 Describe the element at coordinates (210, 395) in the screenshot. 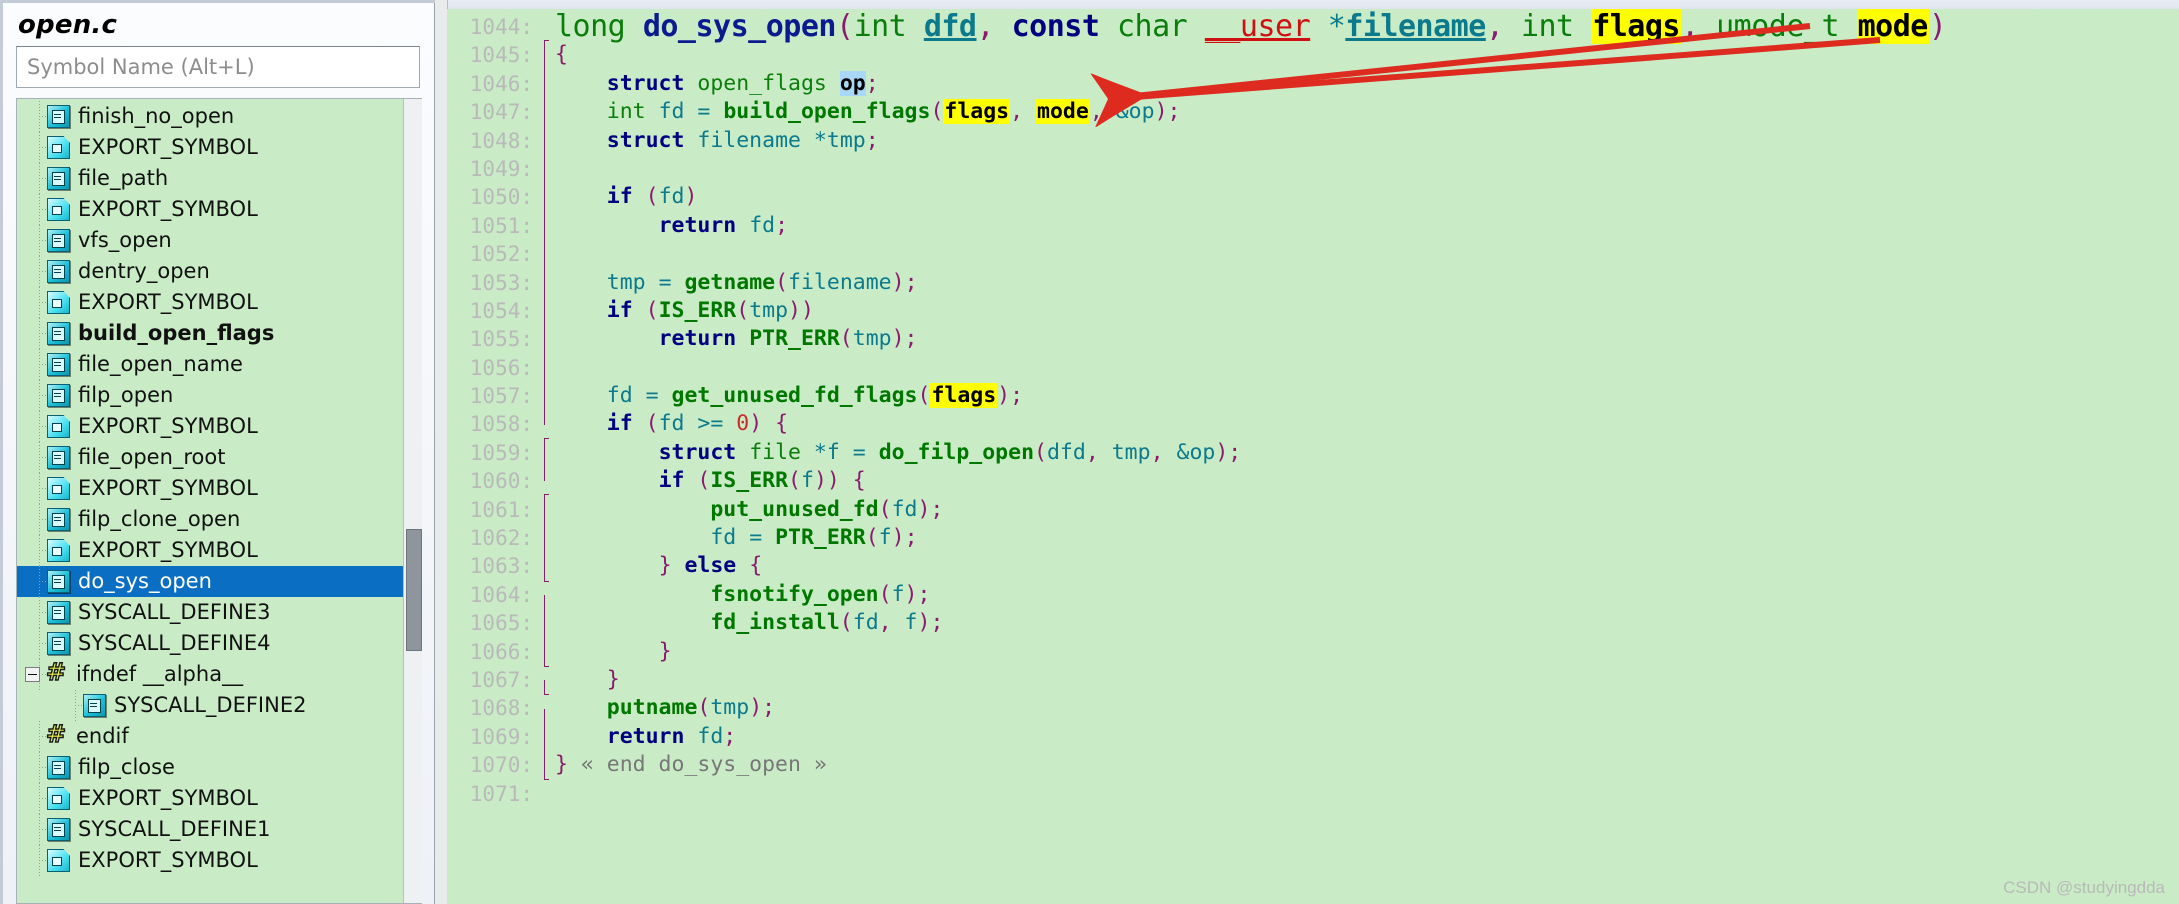

I see `symbol-tree-item: filp_open` at that location.